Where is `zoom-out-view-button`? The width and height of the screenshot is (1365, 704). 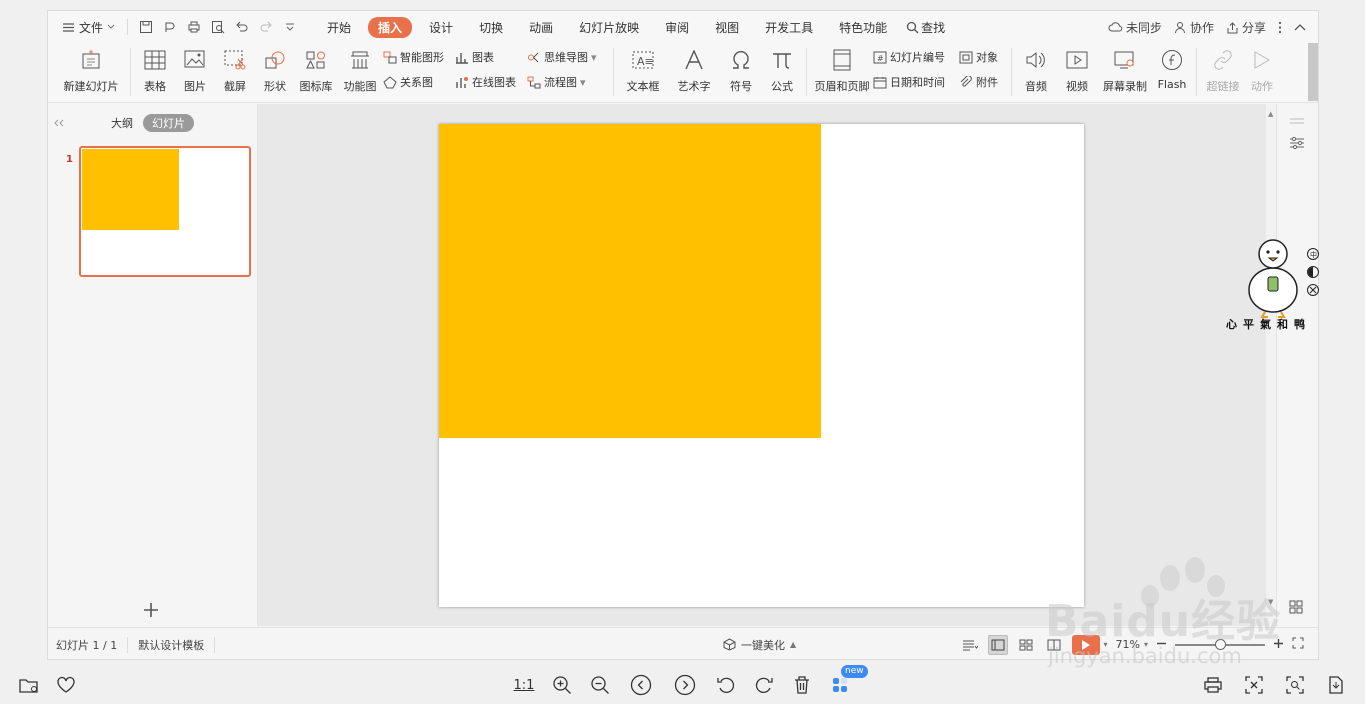 zoom-out-view-button is located at coordinates (600, 685).